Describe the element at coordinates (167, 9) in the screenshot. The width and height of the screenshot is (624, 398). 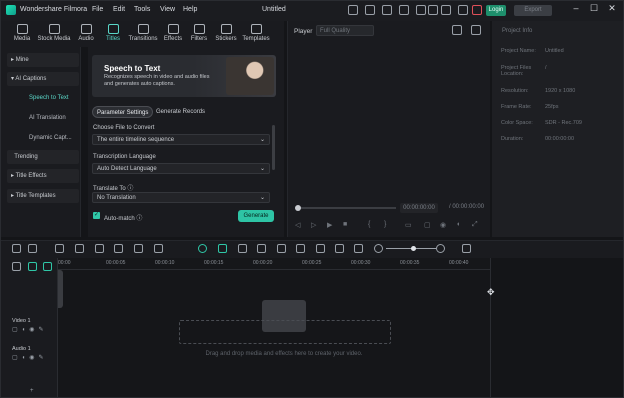
I see `menu-view: View` at that location.